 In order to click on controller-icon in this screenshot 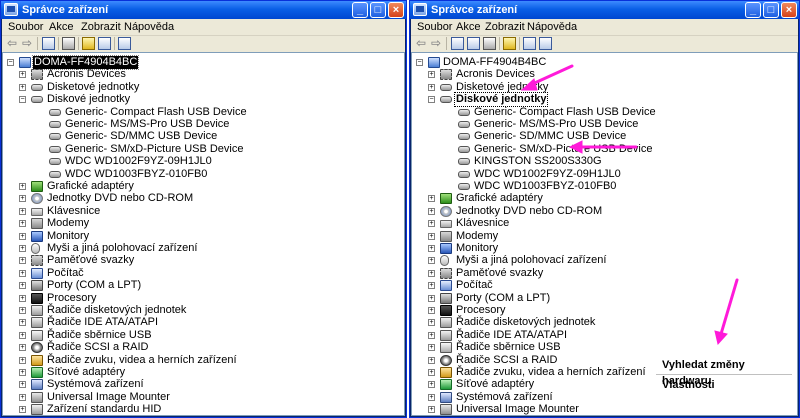, I will do `click(37, 323)`.